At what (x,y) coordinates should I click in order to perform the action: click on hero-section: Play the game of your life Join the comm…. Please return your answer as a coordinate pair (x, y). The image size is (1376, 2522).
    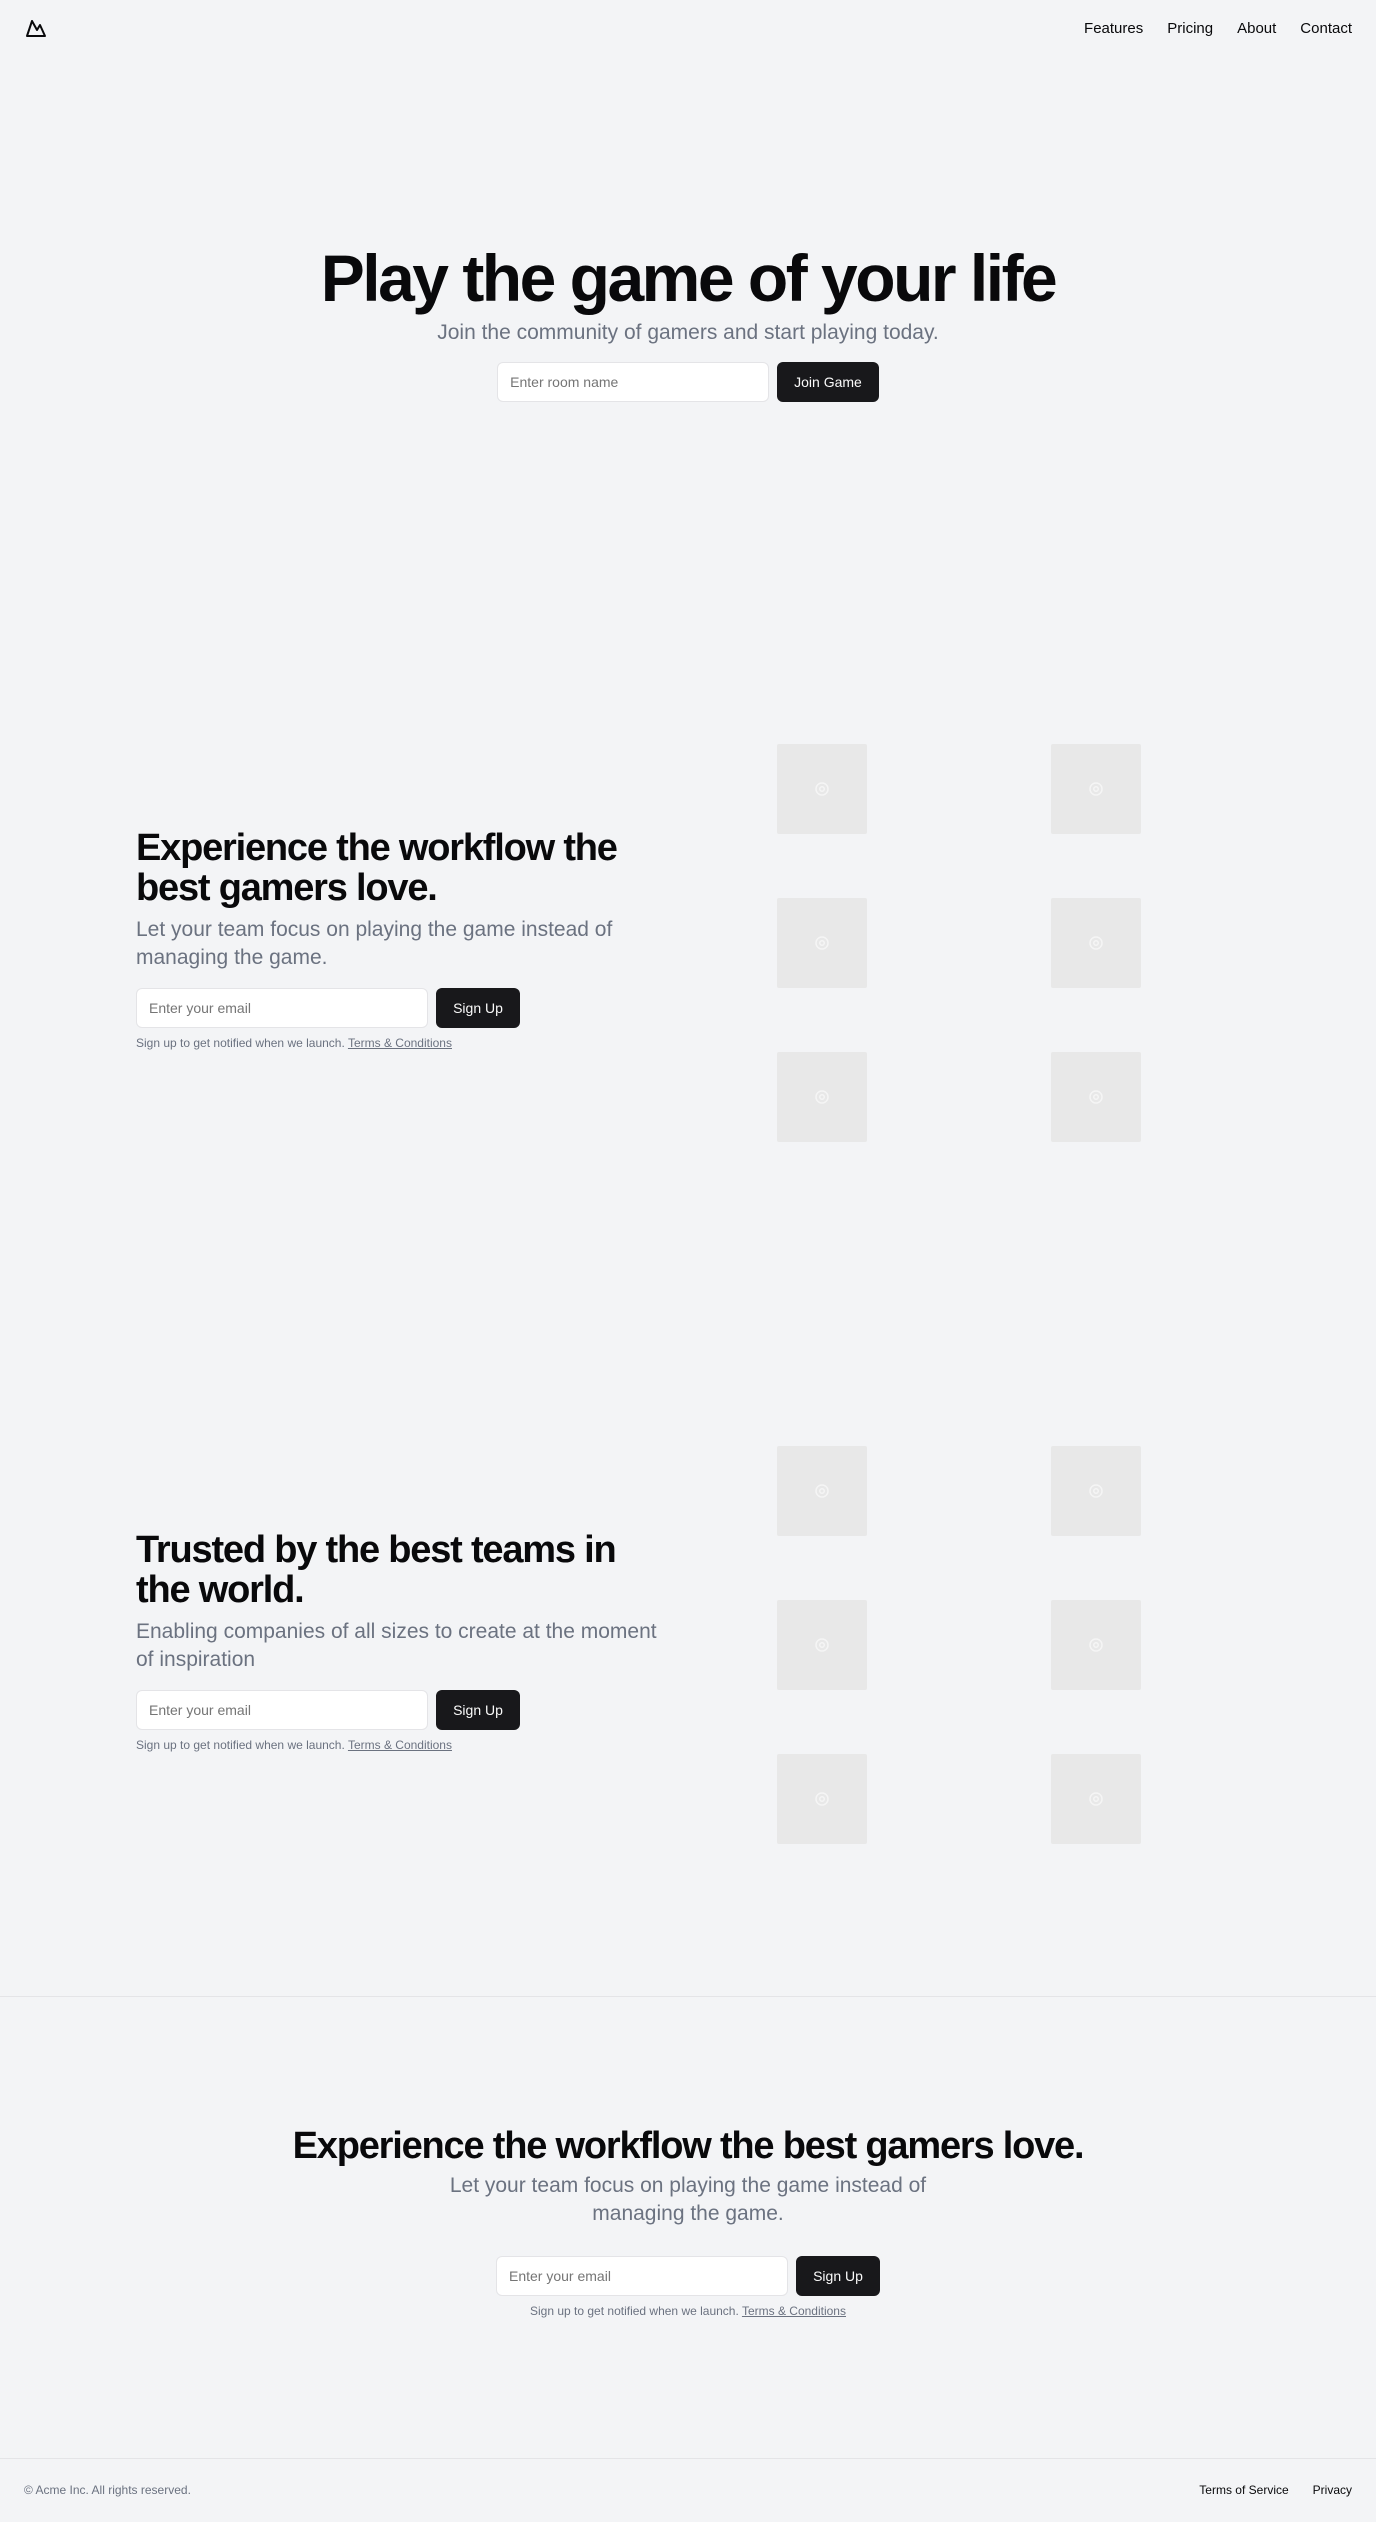
    Looking at the image, I should click on (688, 320).